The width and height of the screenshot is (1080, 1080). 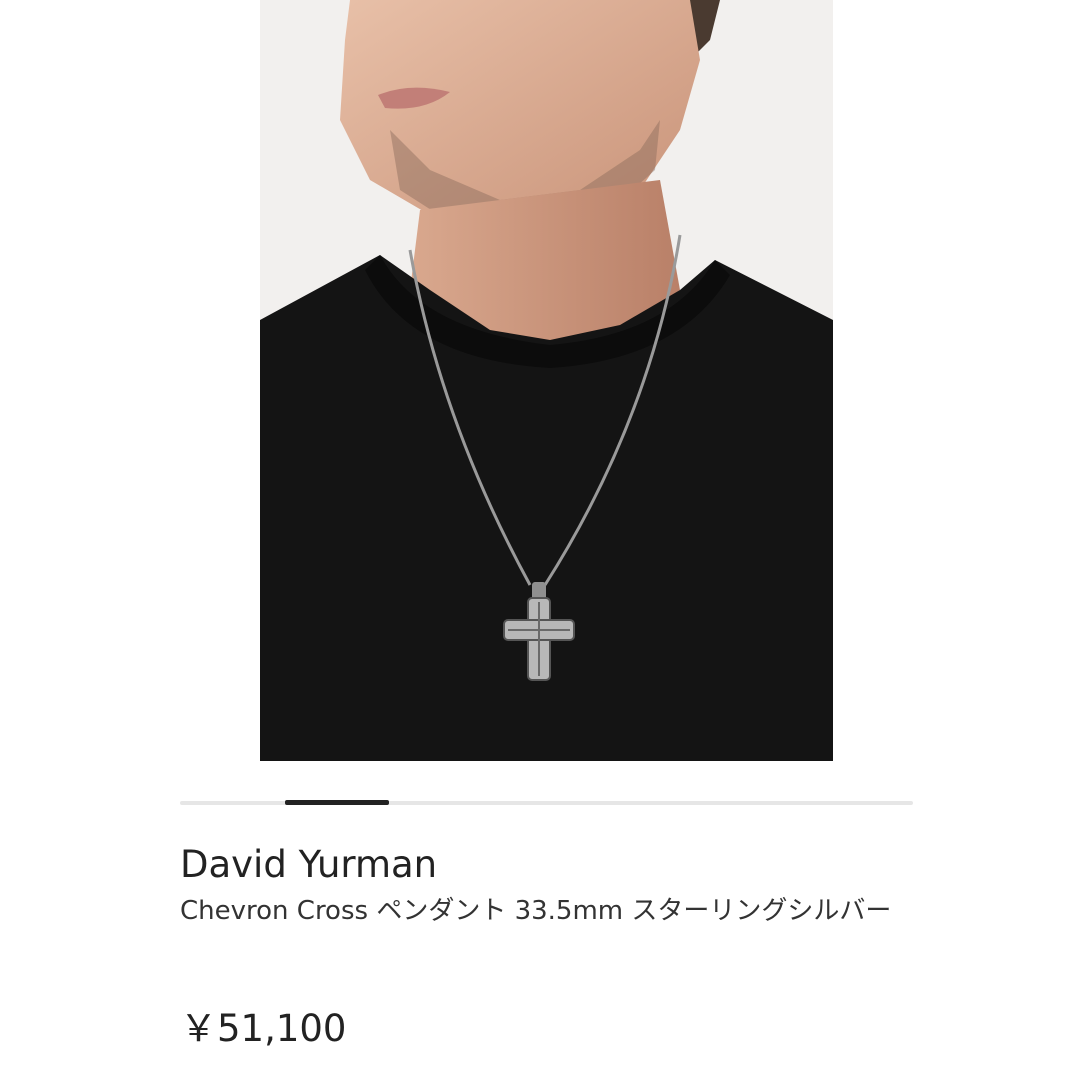 I want to click on brand-name: David Yurman, so click(x=308, y=865).